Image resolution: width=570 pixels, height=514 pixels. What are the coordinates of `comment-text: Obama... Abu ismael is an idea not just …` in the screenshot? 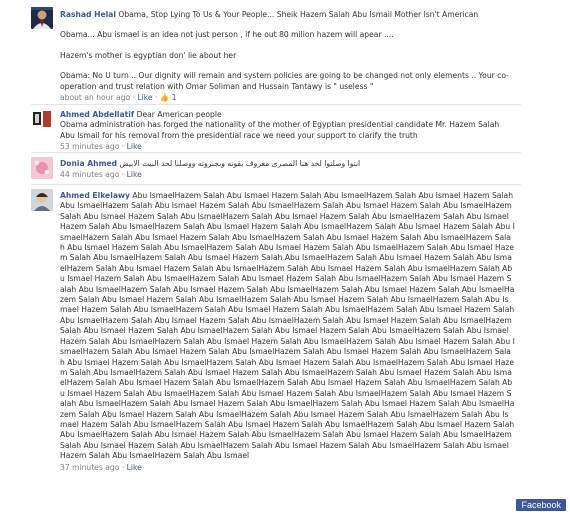 It's located at (227, 35).